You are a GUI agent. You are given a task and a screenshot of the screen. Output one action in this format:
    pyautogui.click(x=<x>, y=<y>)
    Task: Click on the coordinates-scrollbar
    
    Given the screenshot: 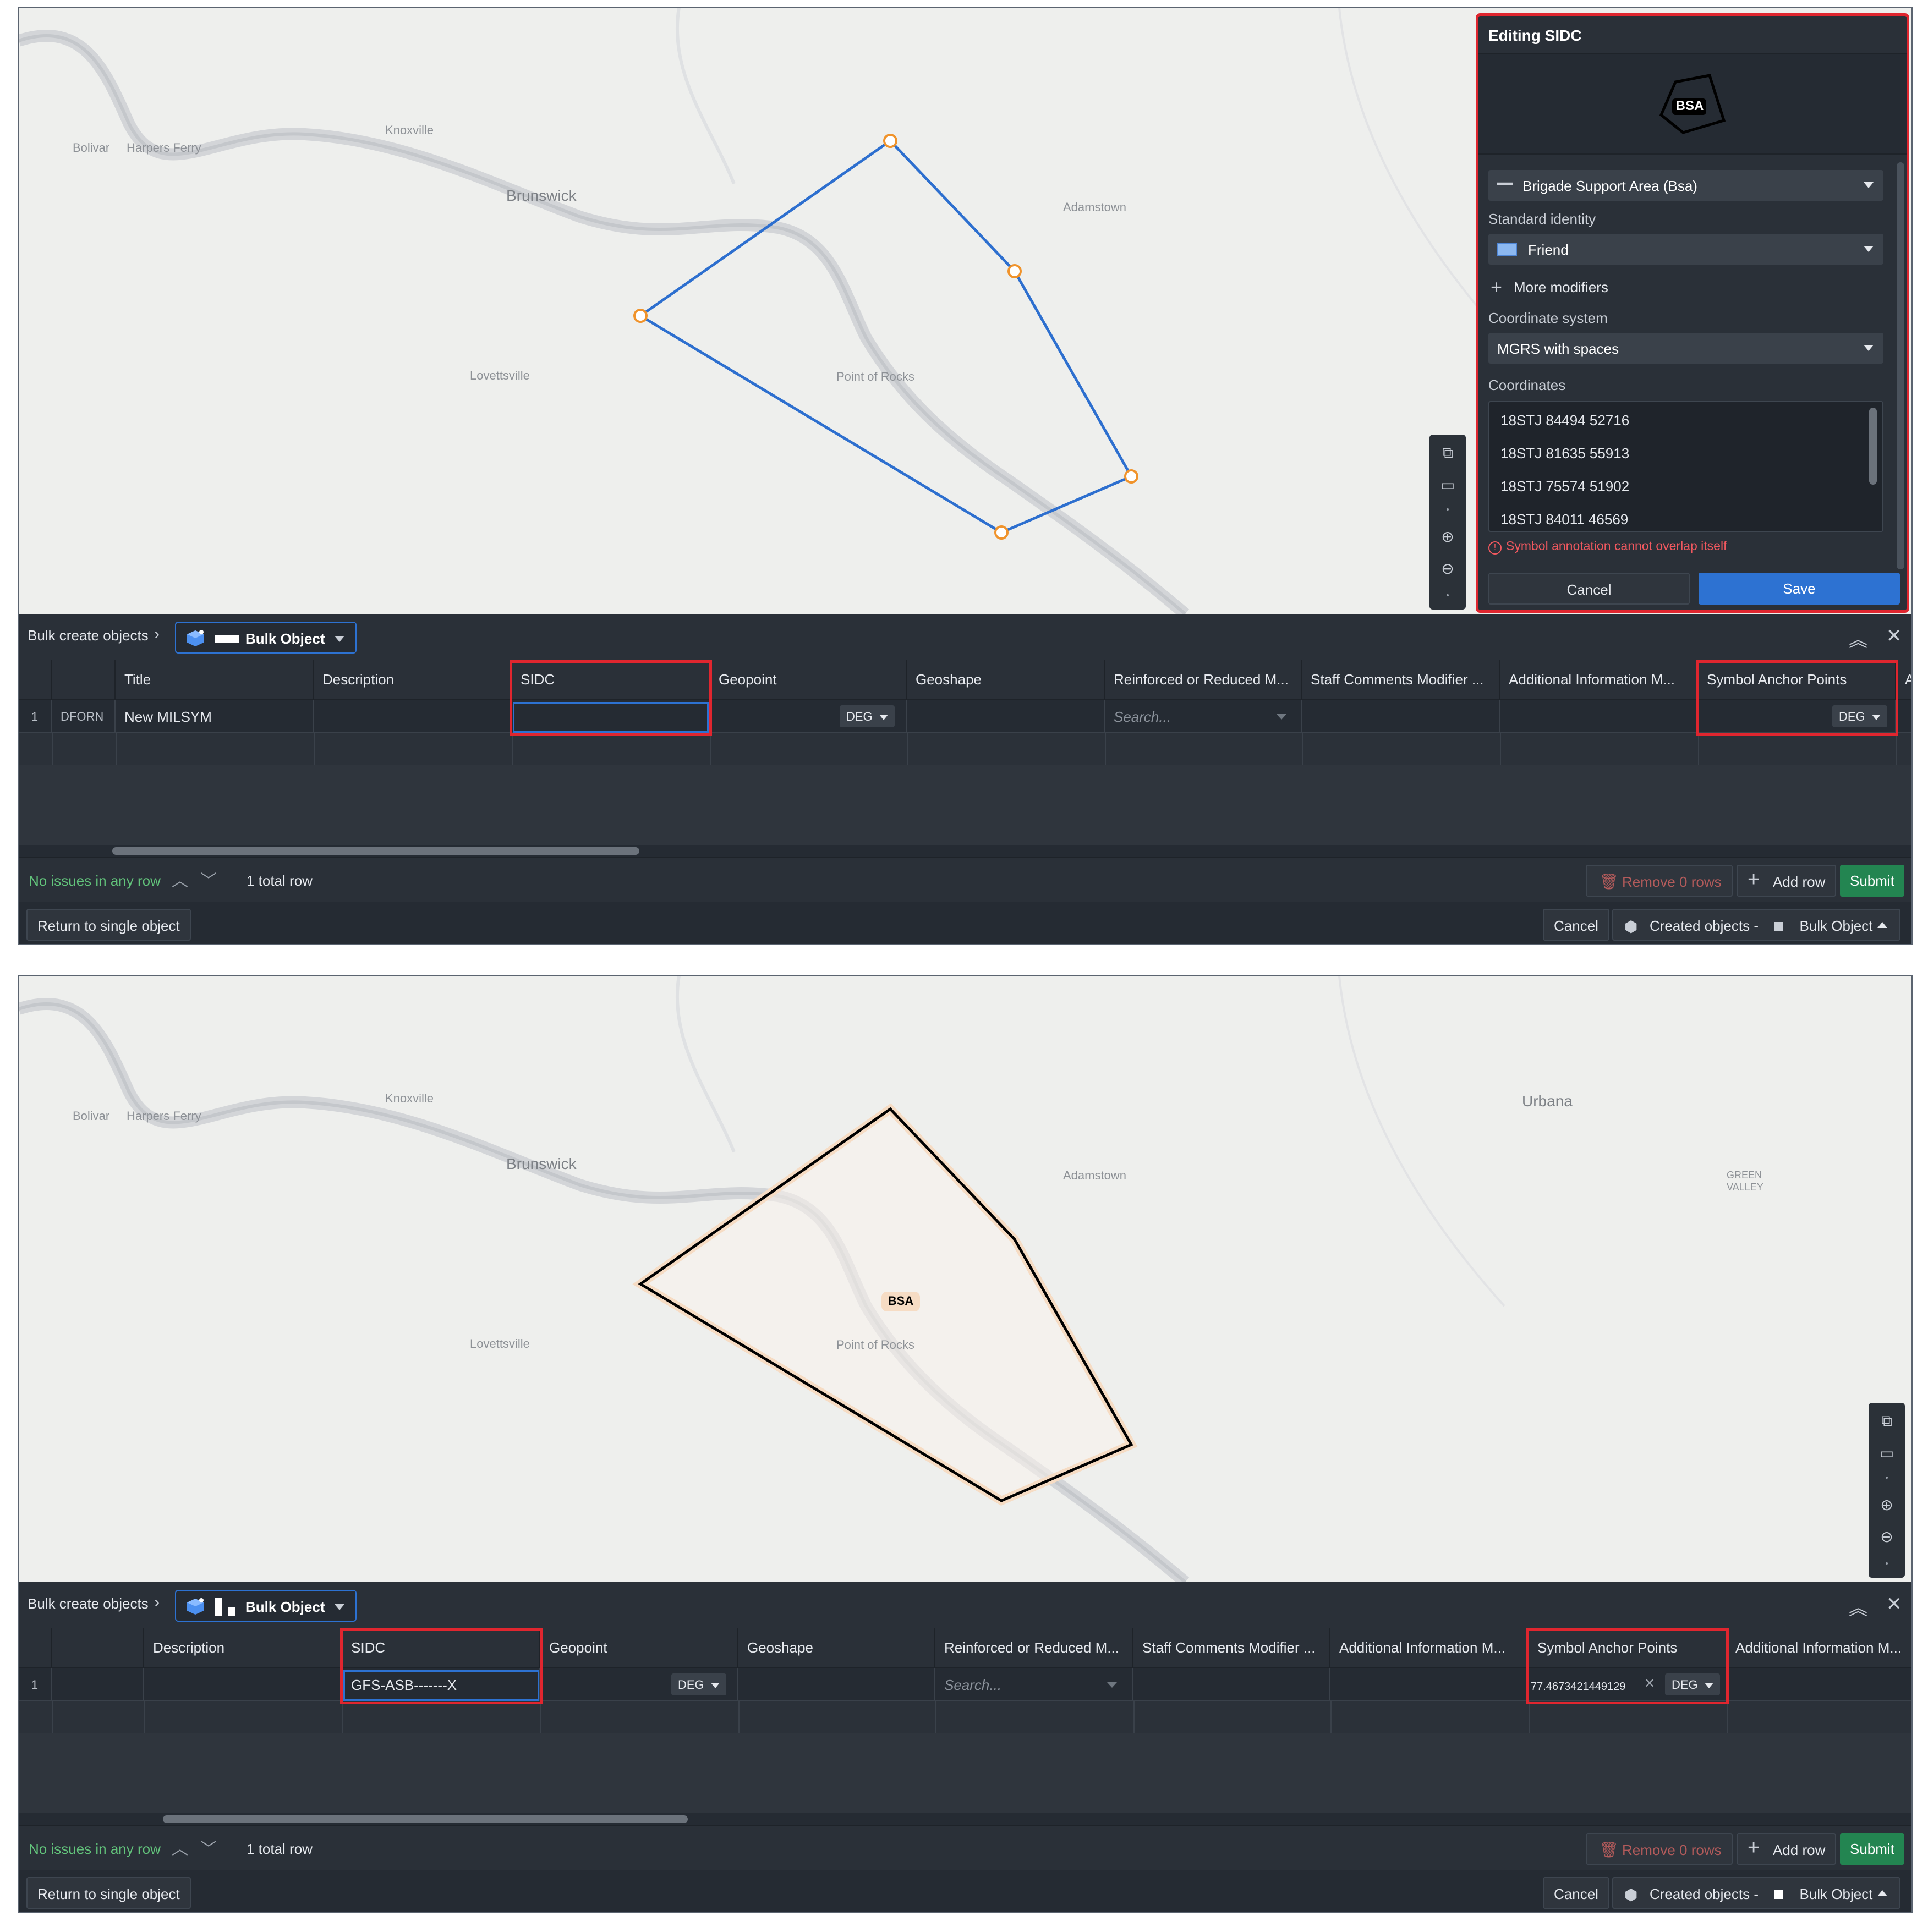 What is the action you would take?
    pyautogui.click(x=1873, y=446)
    